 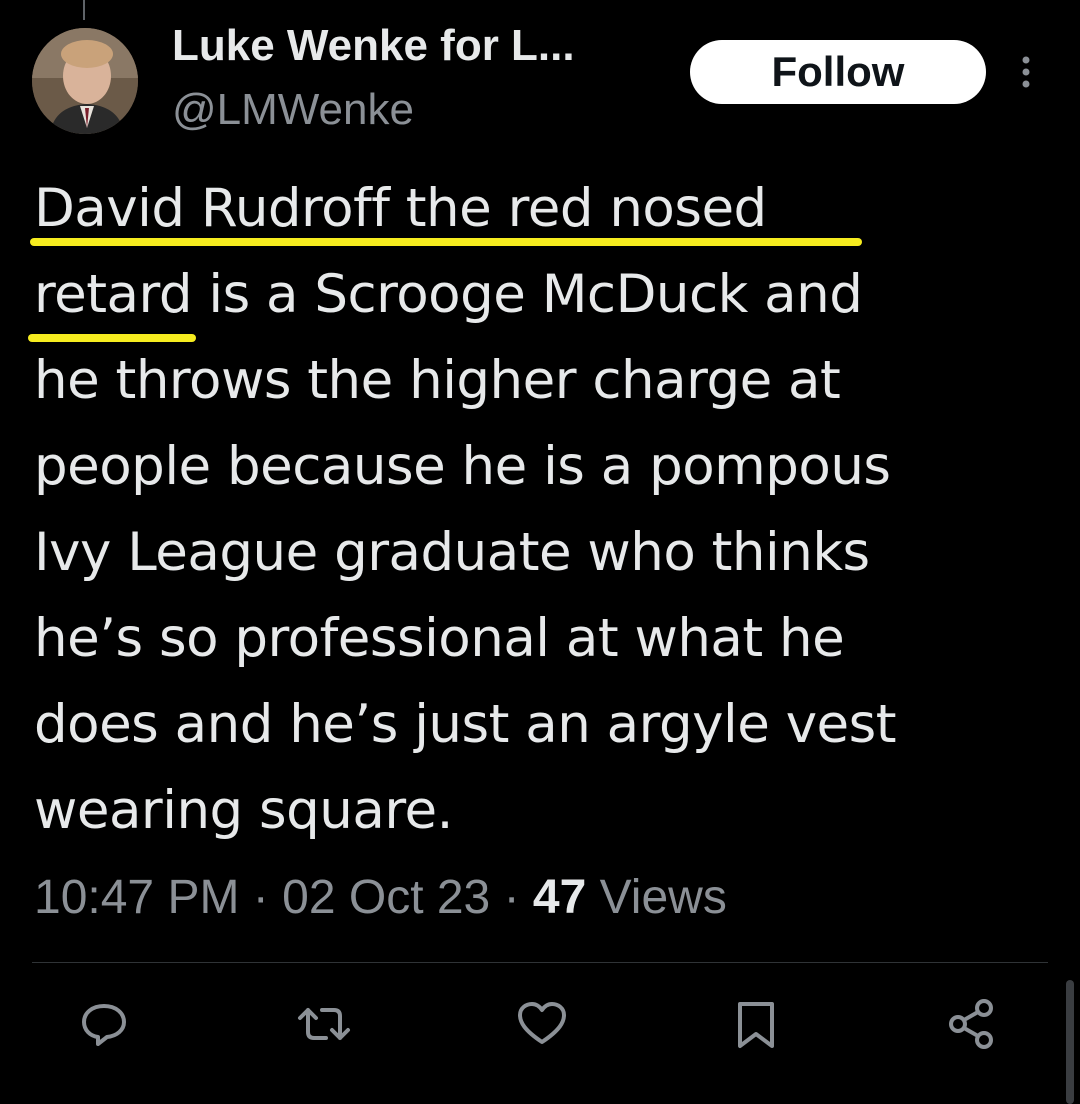 I want to click on views-count: 47, so click(x=559, y=897).